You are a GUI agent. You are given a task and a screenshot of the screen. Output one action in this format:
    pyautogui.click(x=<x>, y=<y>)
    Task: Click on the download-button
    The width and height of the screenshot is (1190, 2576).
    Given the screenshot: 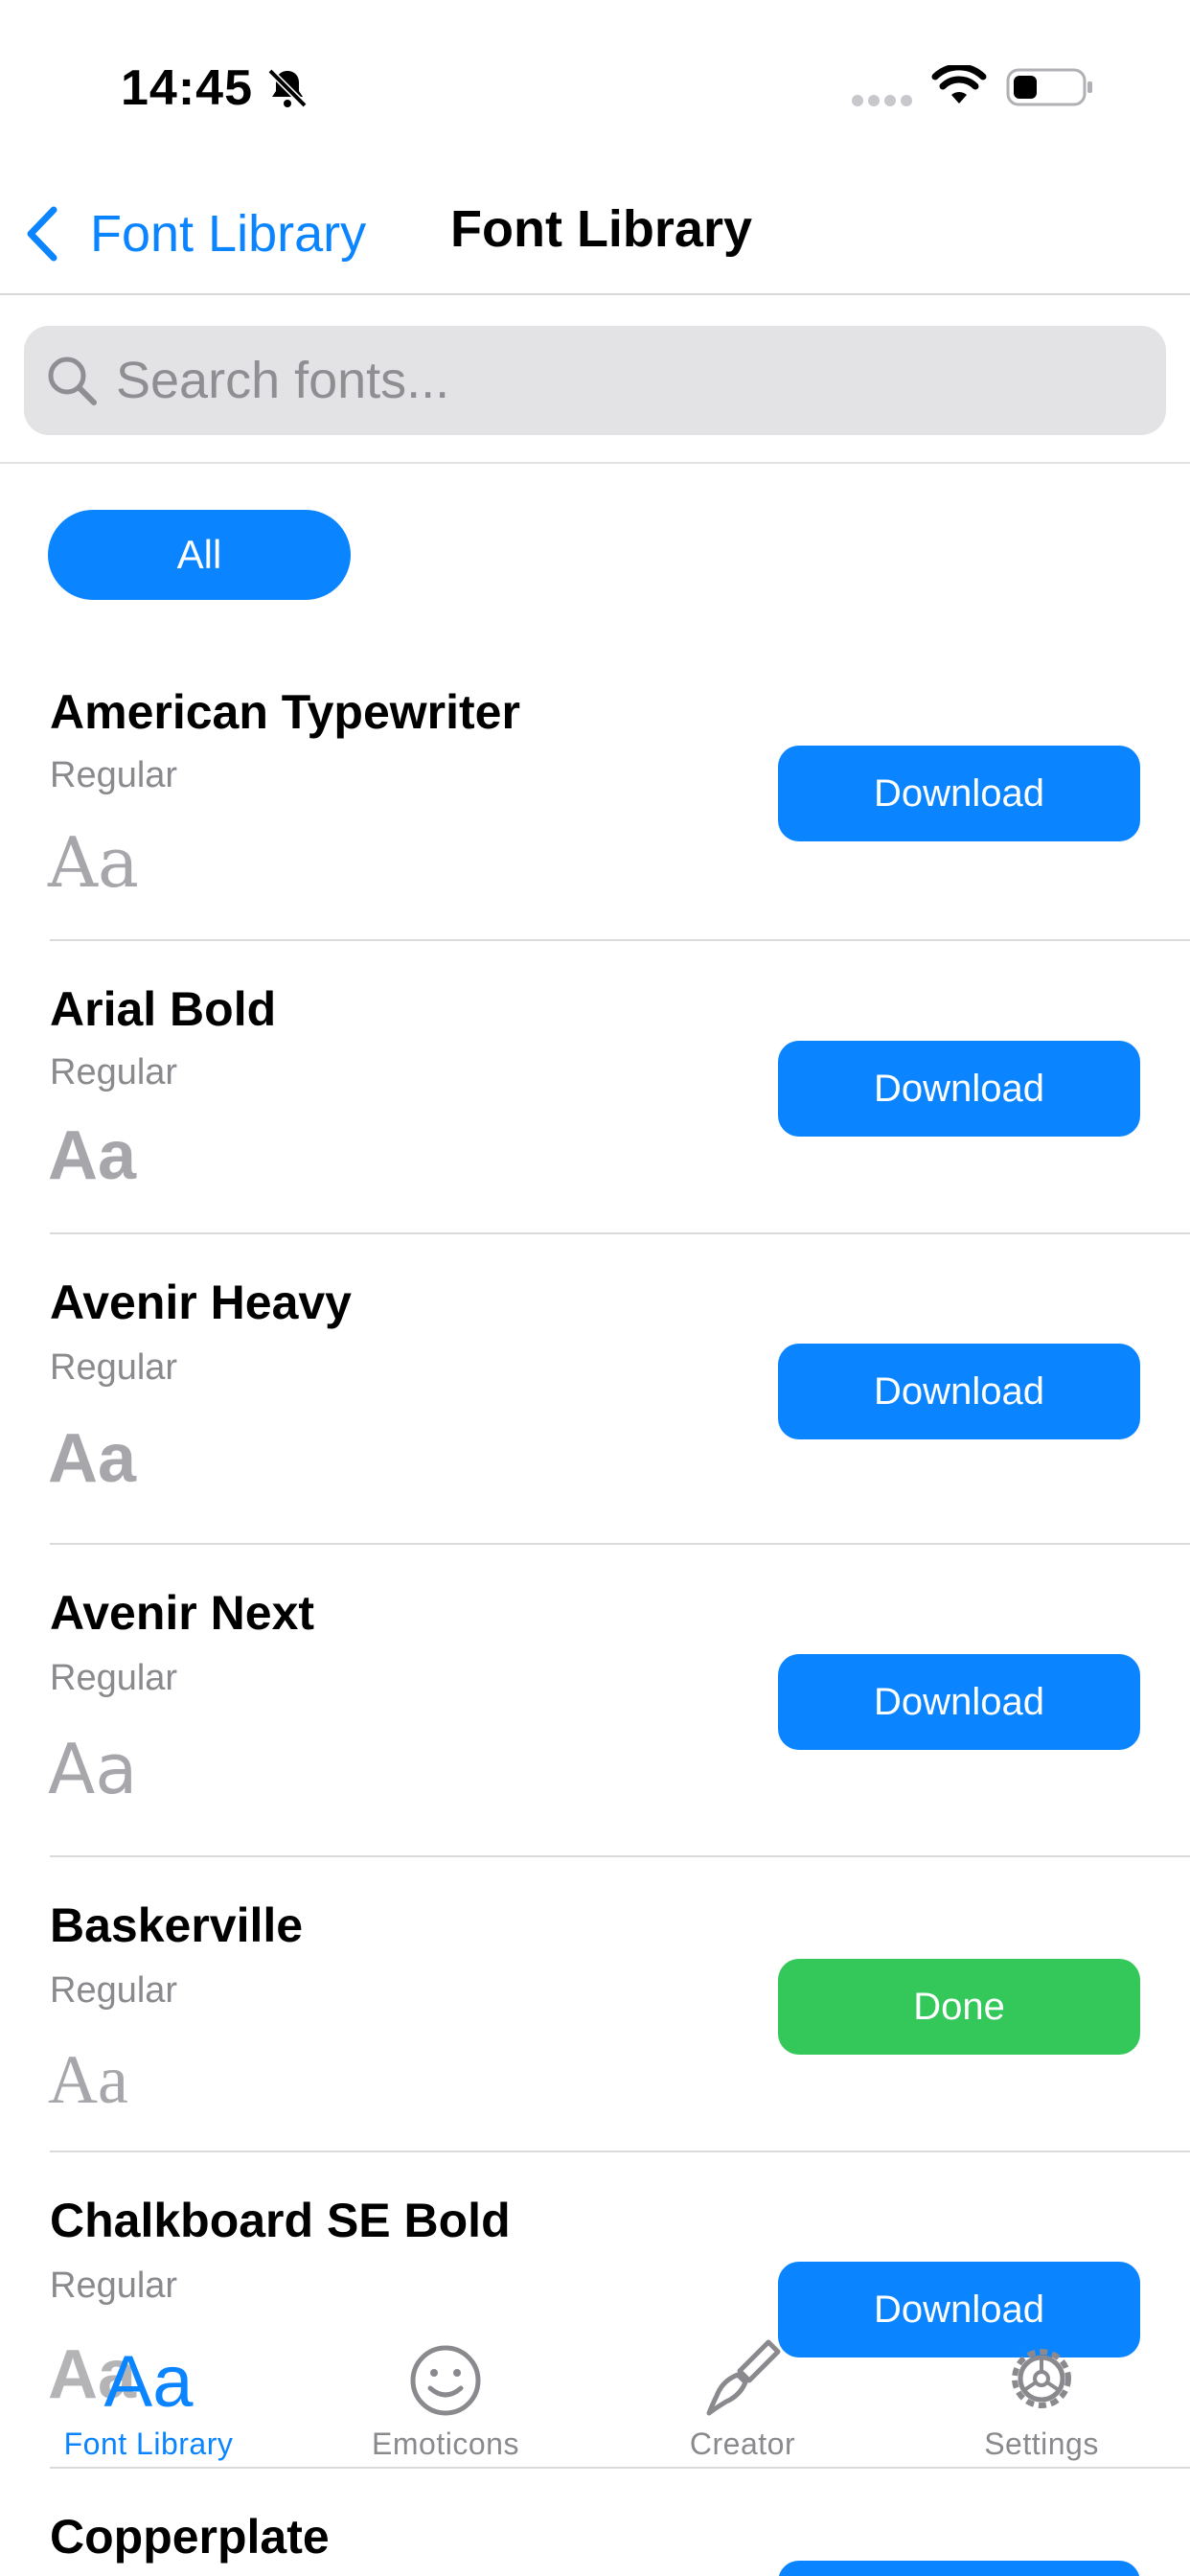 What is the action you would take?
    pyautogui.click(x=959, y=2568)
    